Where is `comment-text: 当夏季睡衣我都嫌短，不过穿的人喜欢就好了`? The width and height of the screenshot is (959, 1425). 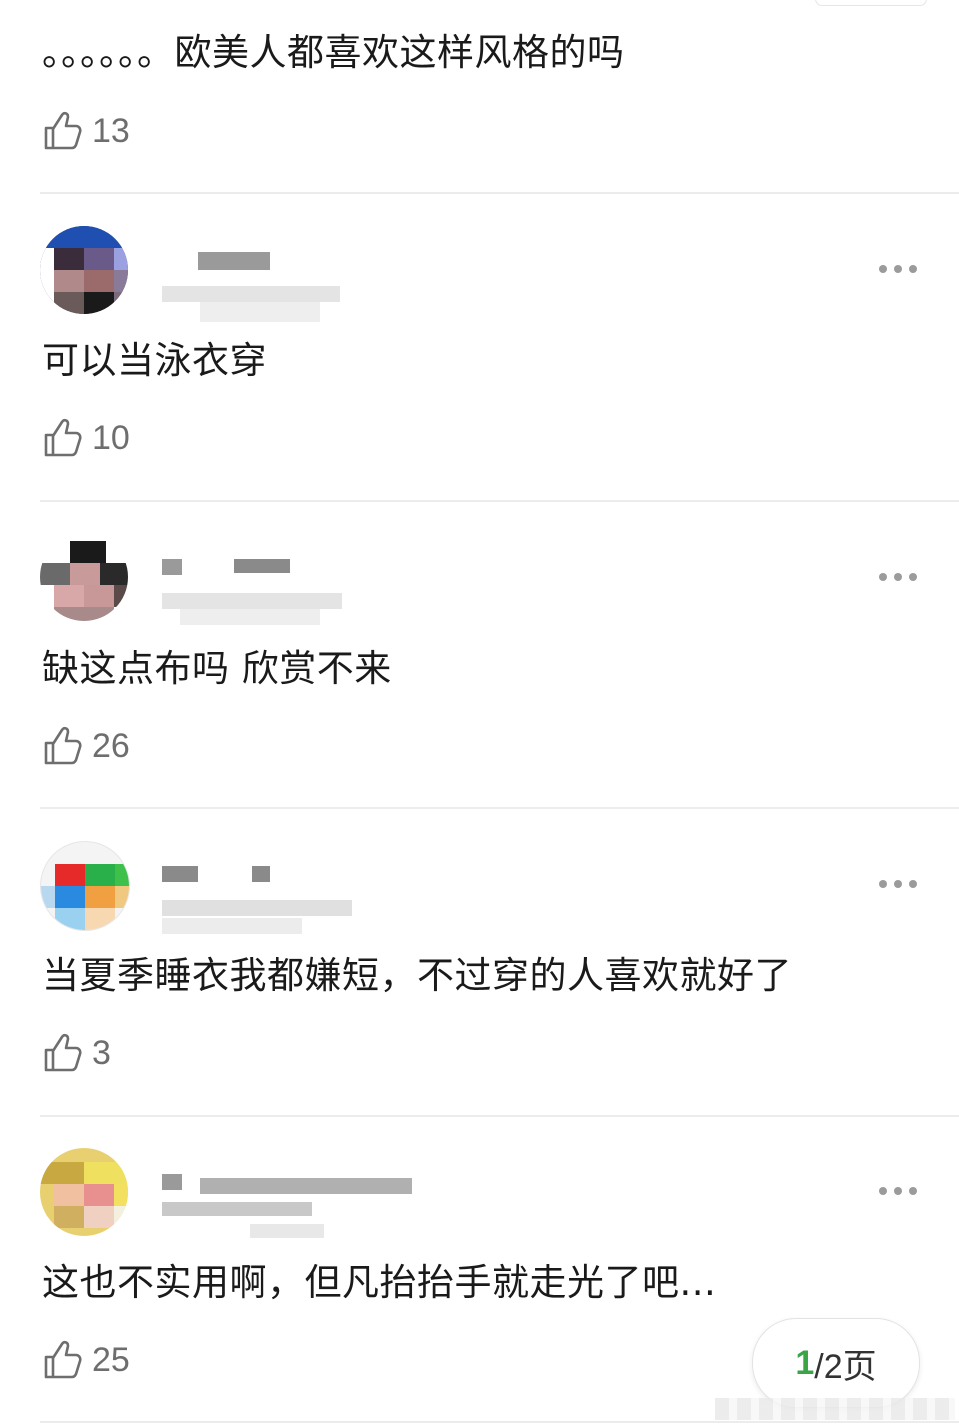 comment-text: 当夏季睡衣我都嫌短，不过穿的人喜欢就好了 is located at coordinates (417, 975).